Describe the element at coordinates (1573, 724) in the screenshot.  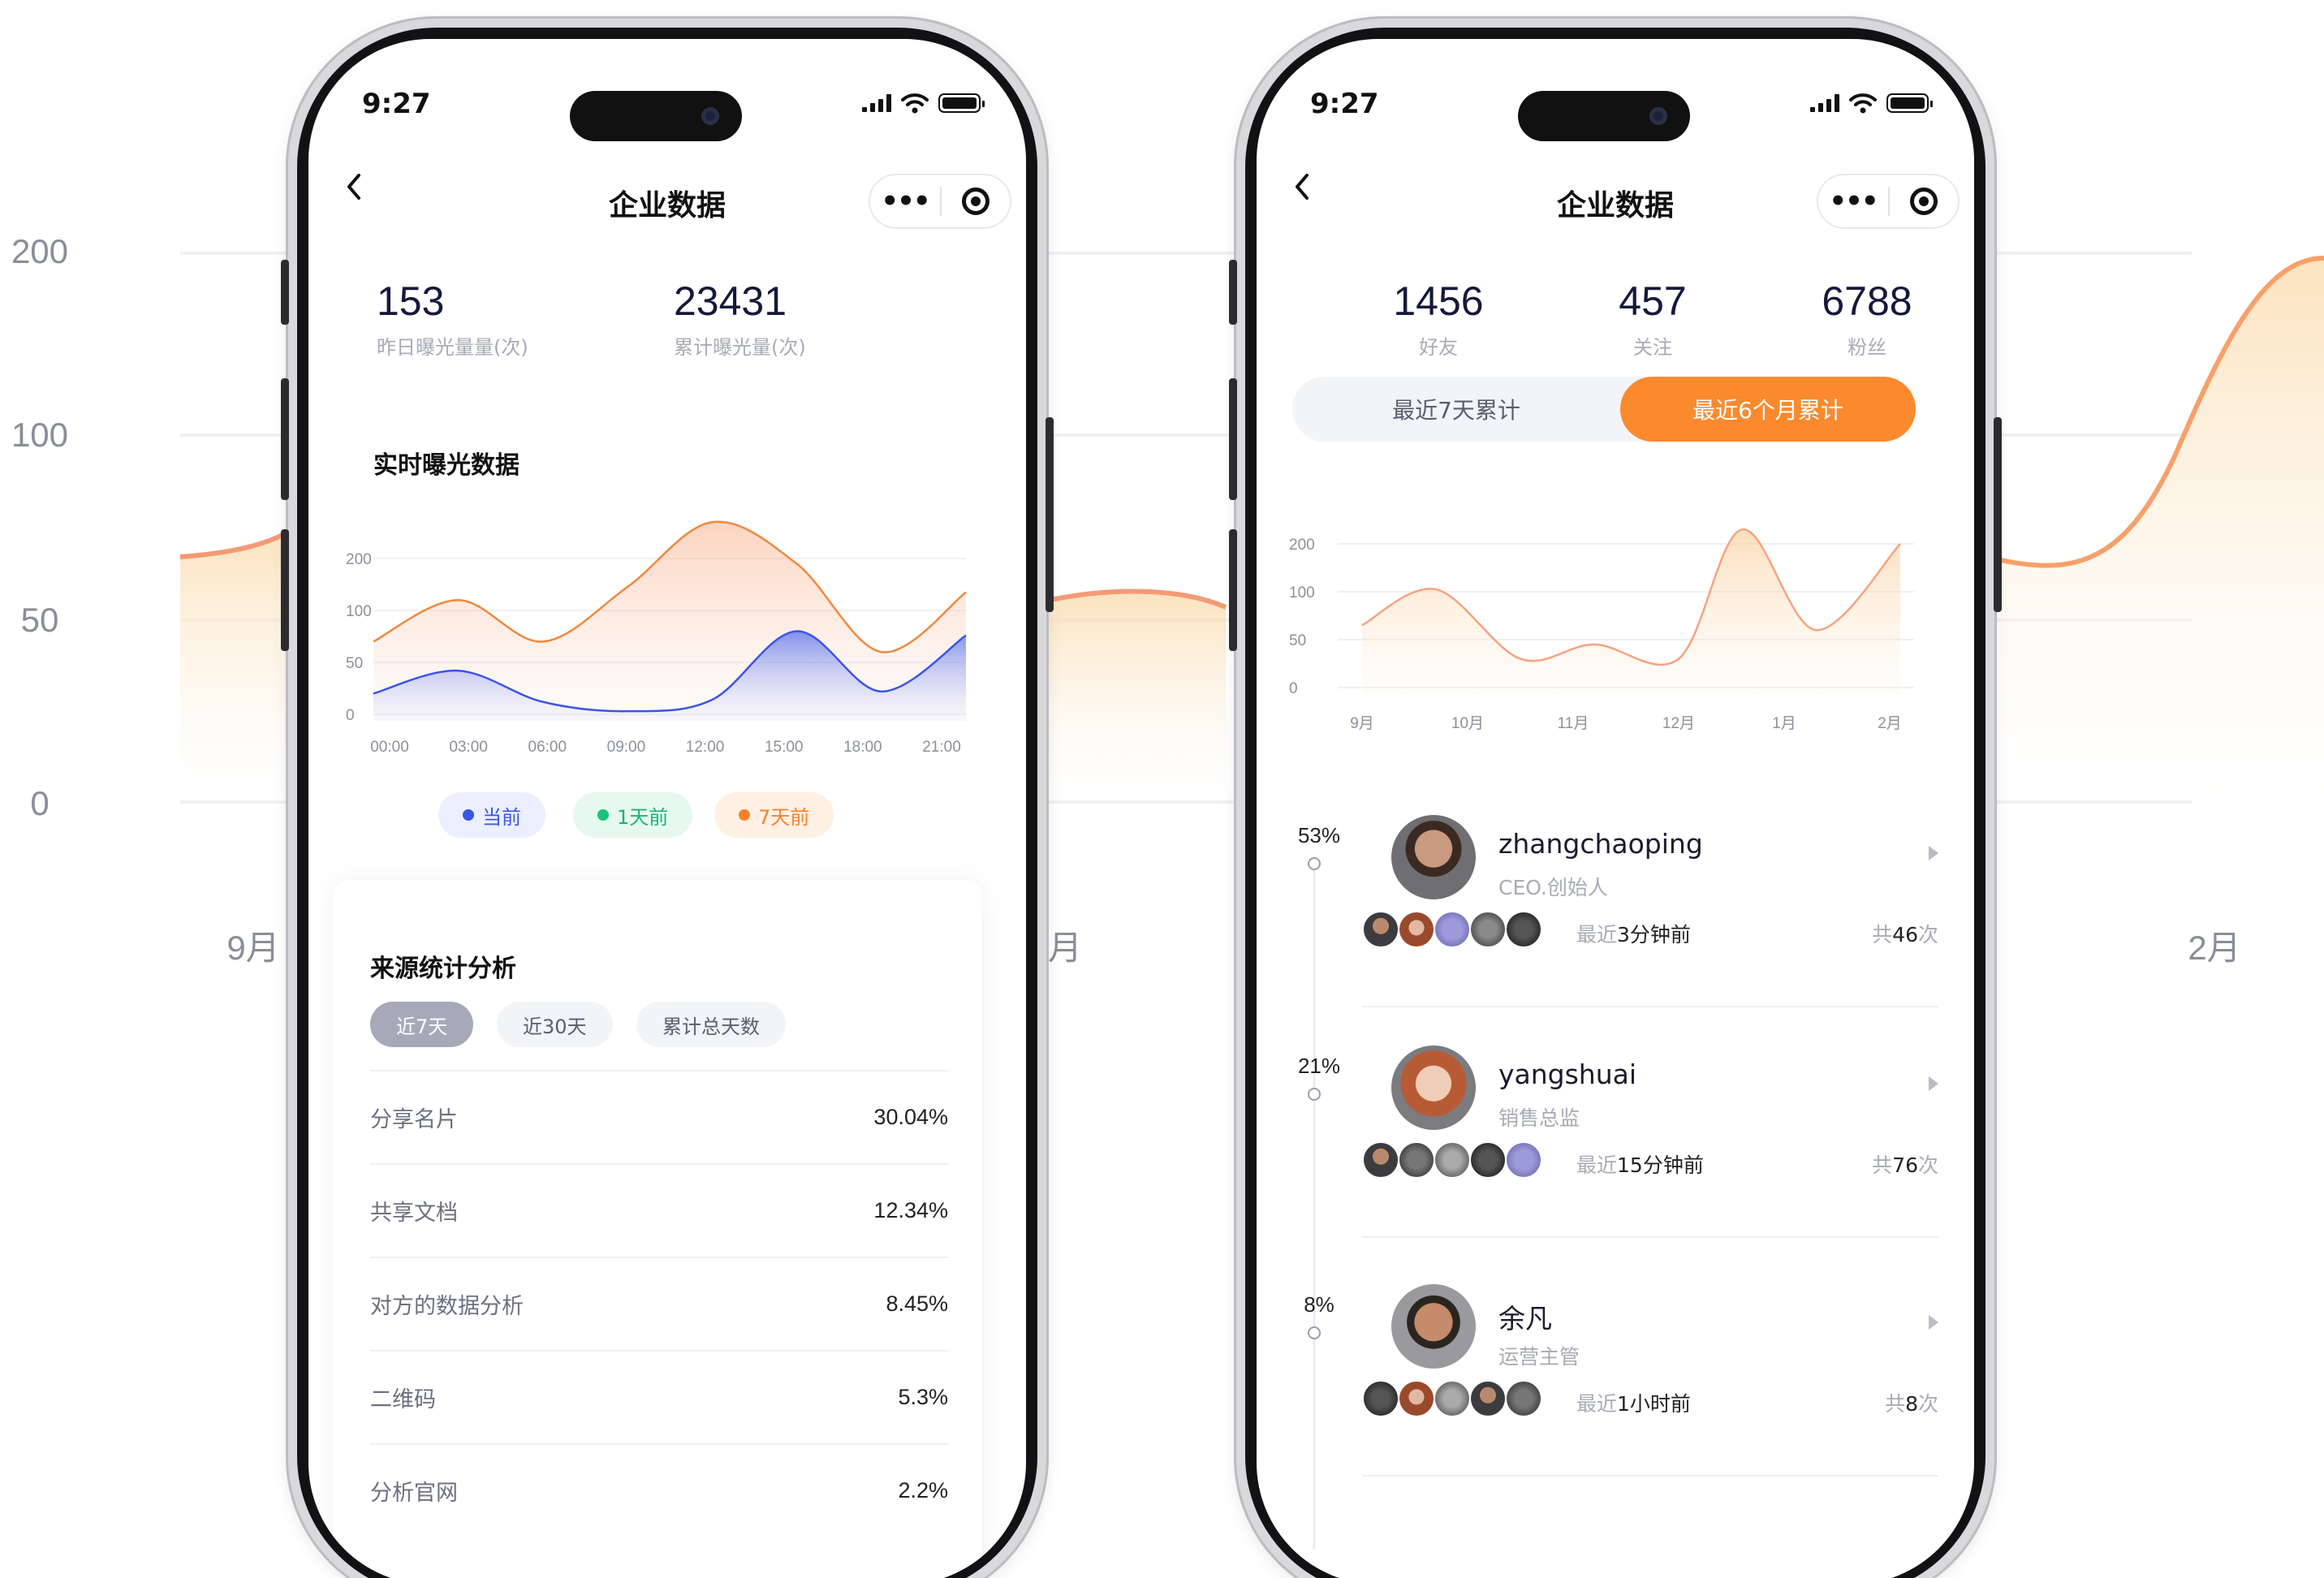
I see `x-tick-label: 11月` at that location.